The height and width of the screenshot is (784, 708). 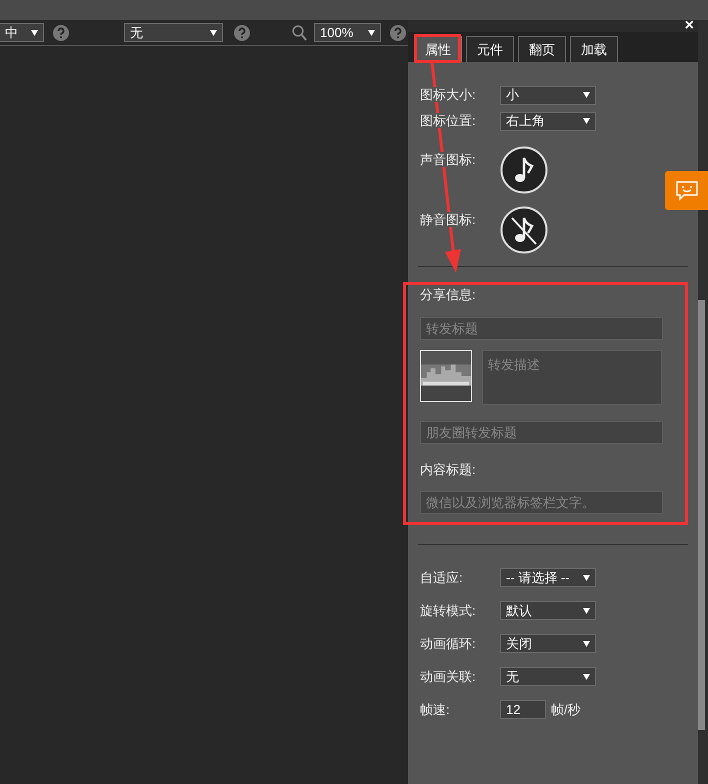 What do you see at coordinates (548, 95) in the screenshot?
I see `icon-select: 小` at bounding box center [548, 95].